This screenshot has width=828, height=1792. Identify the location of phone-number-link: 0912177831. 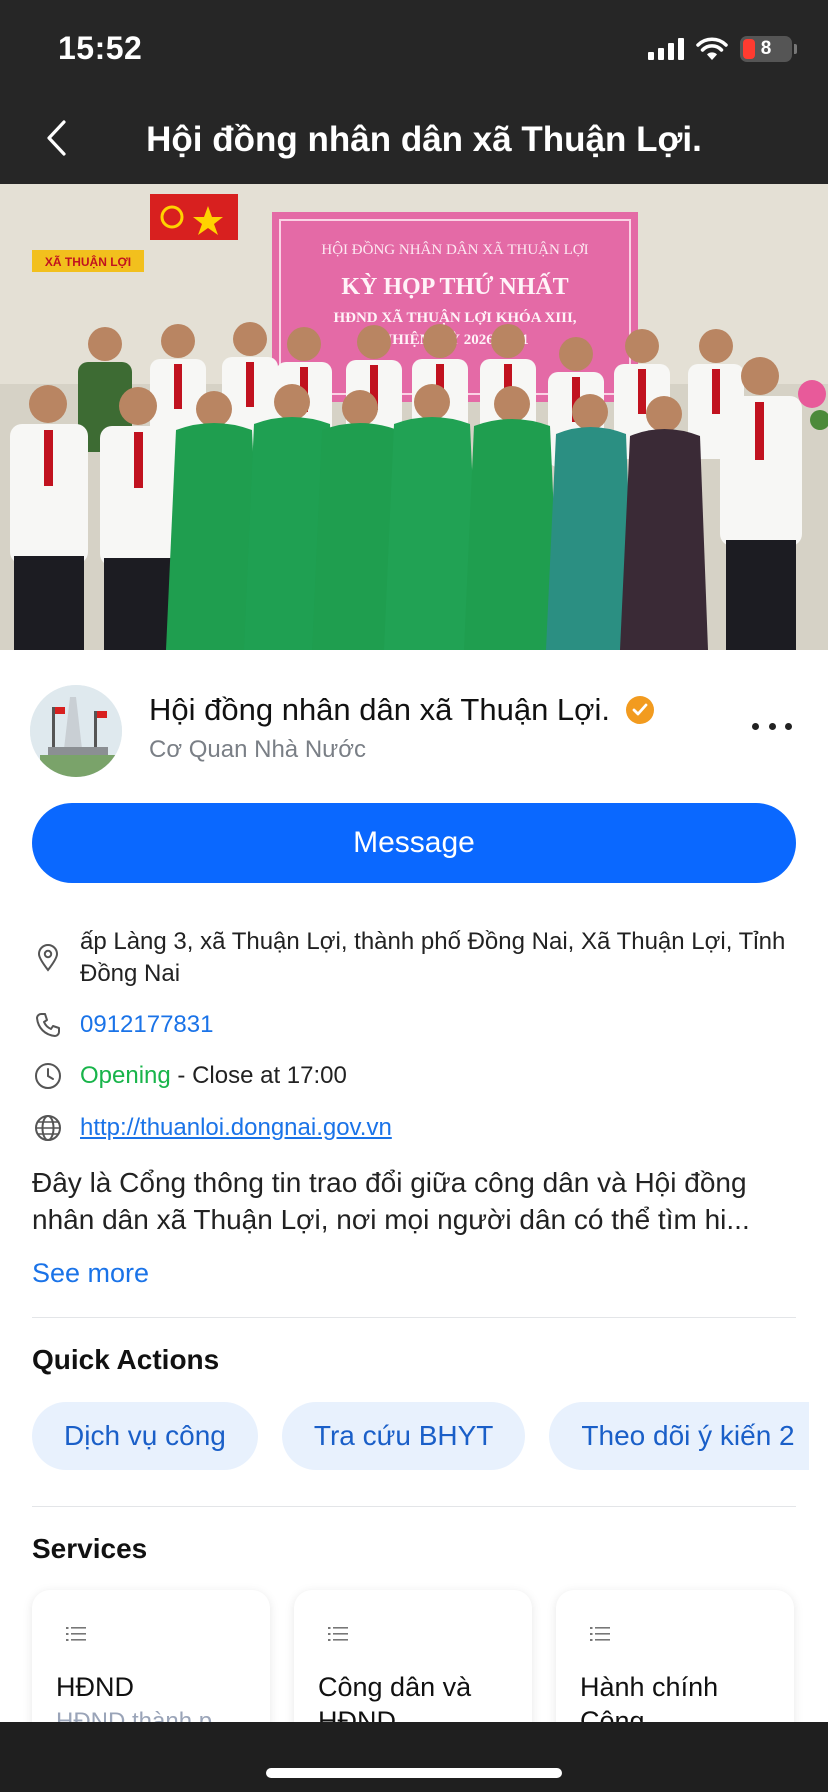
(146, 1025).